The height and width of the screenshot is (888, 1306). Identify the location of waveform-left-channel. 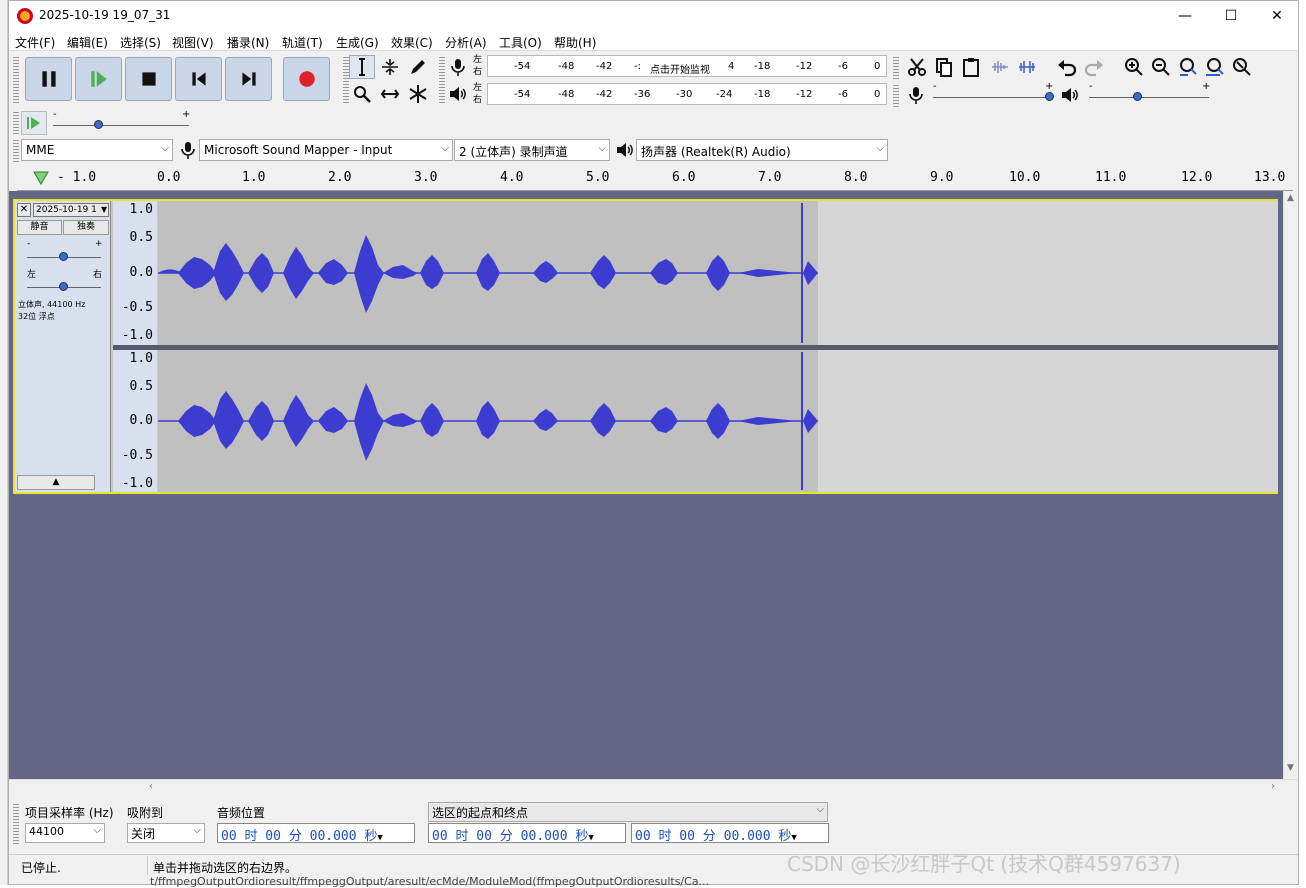
(718, 273).